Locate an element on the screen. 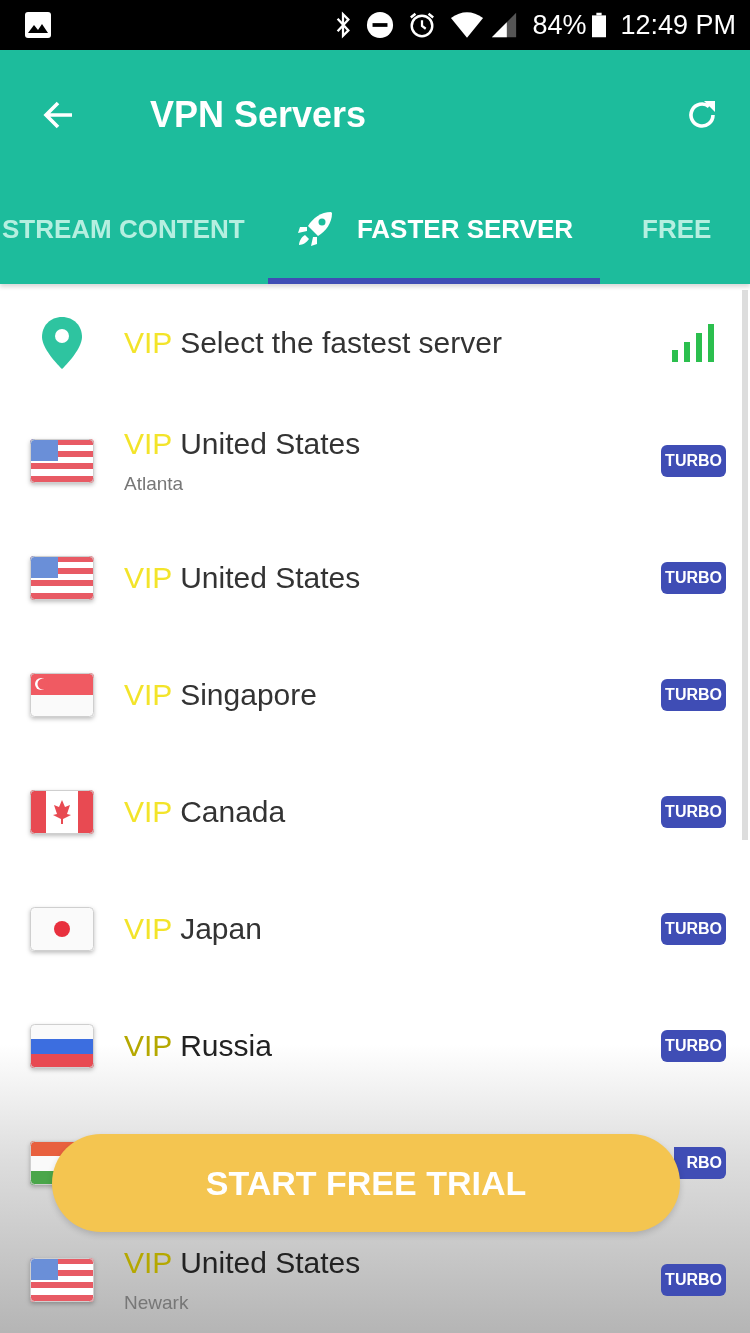 This screenshot has height=1333, width=750. server-name: VIP Russia is located at coordinates (393, 1045).